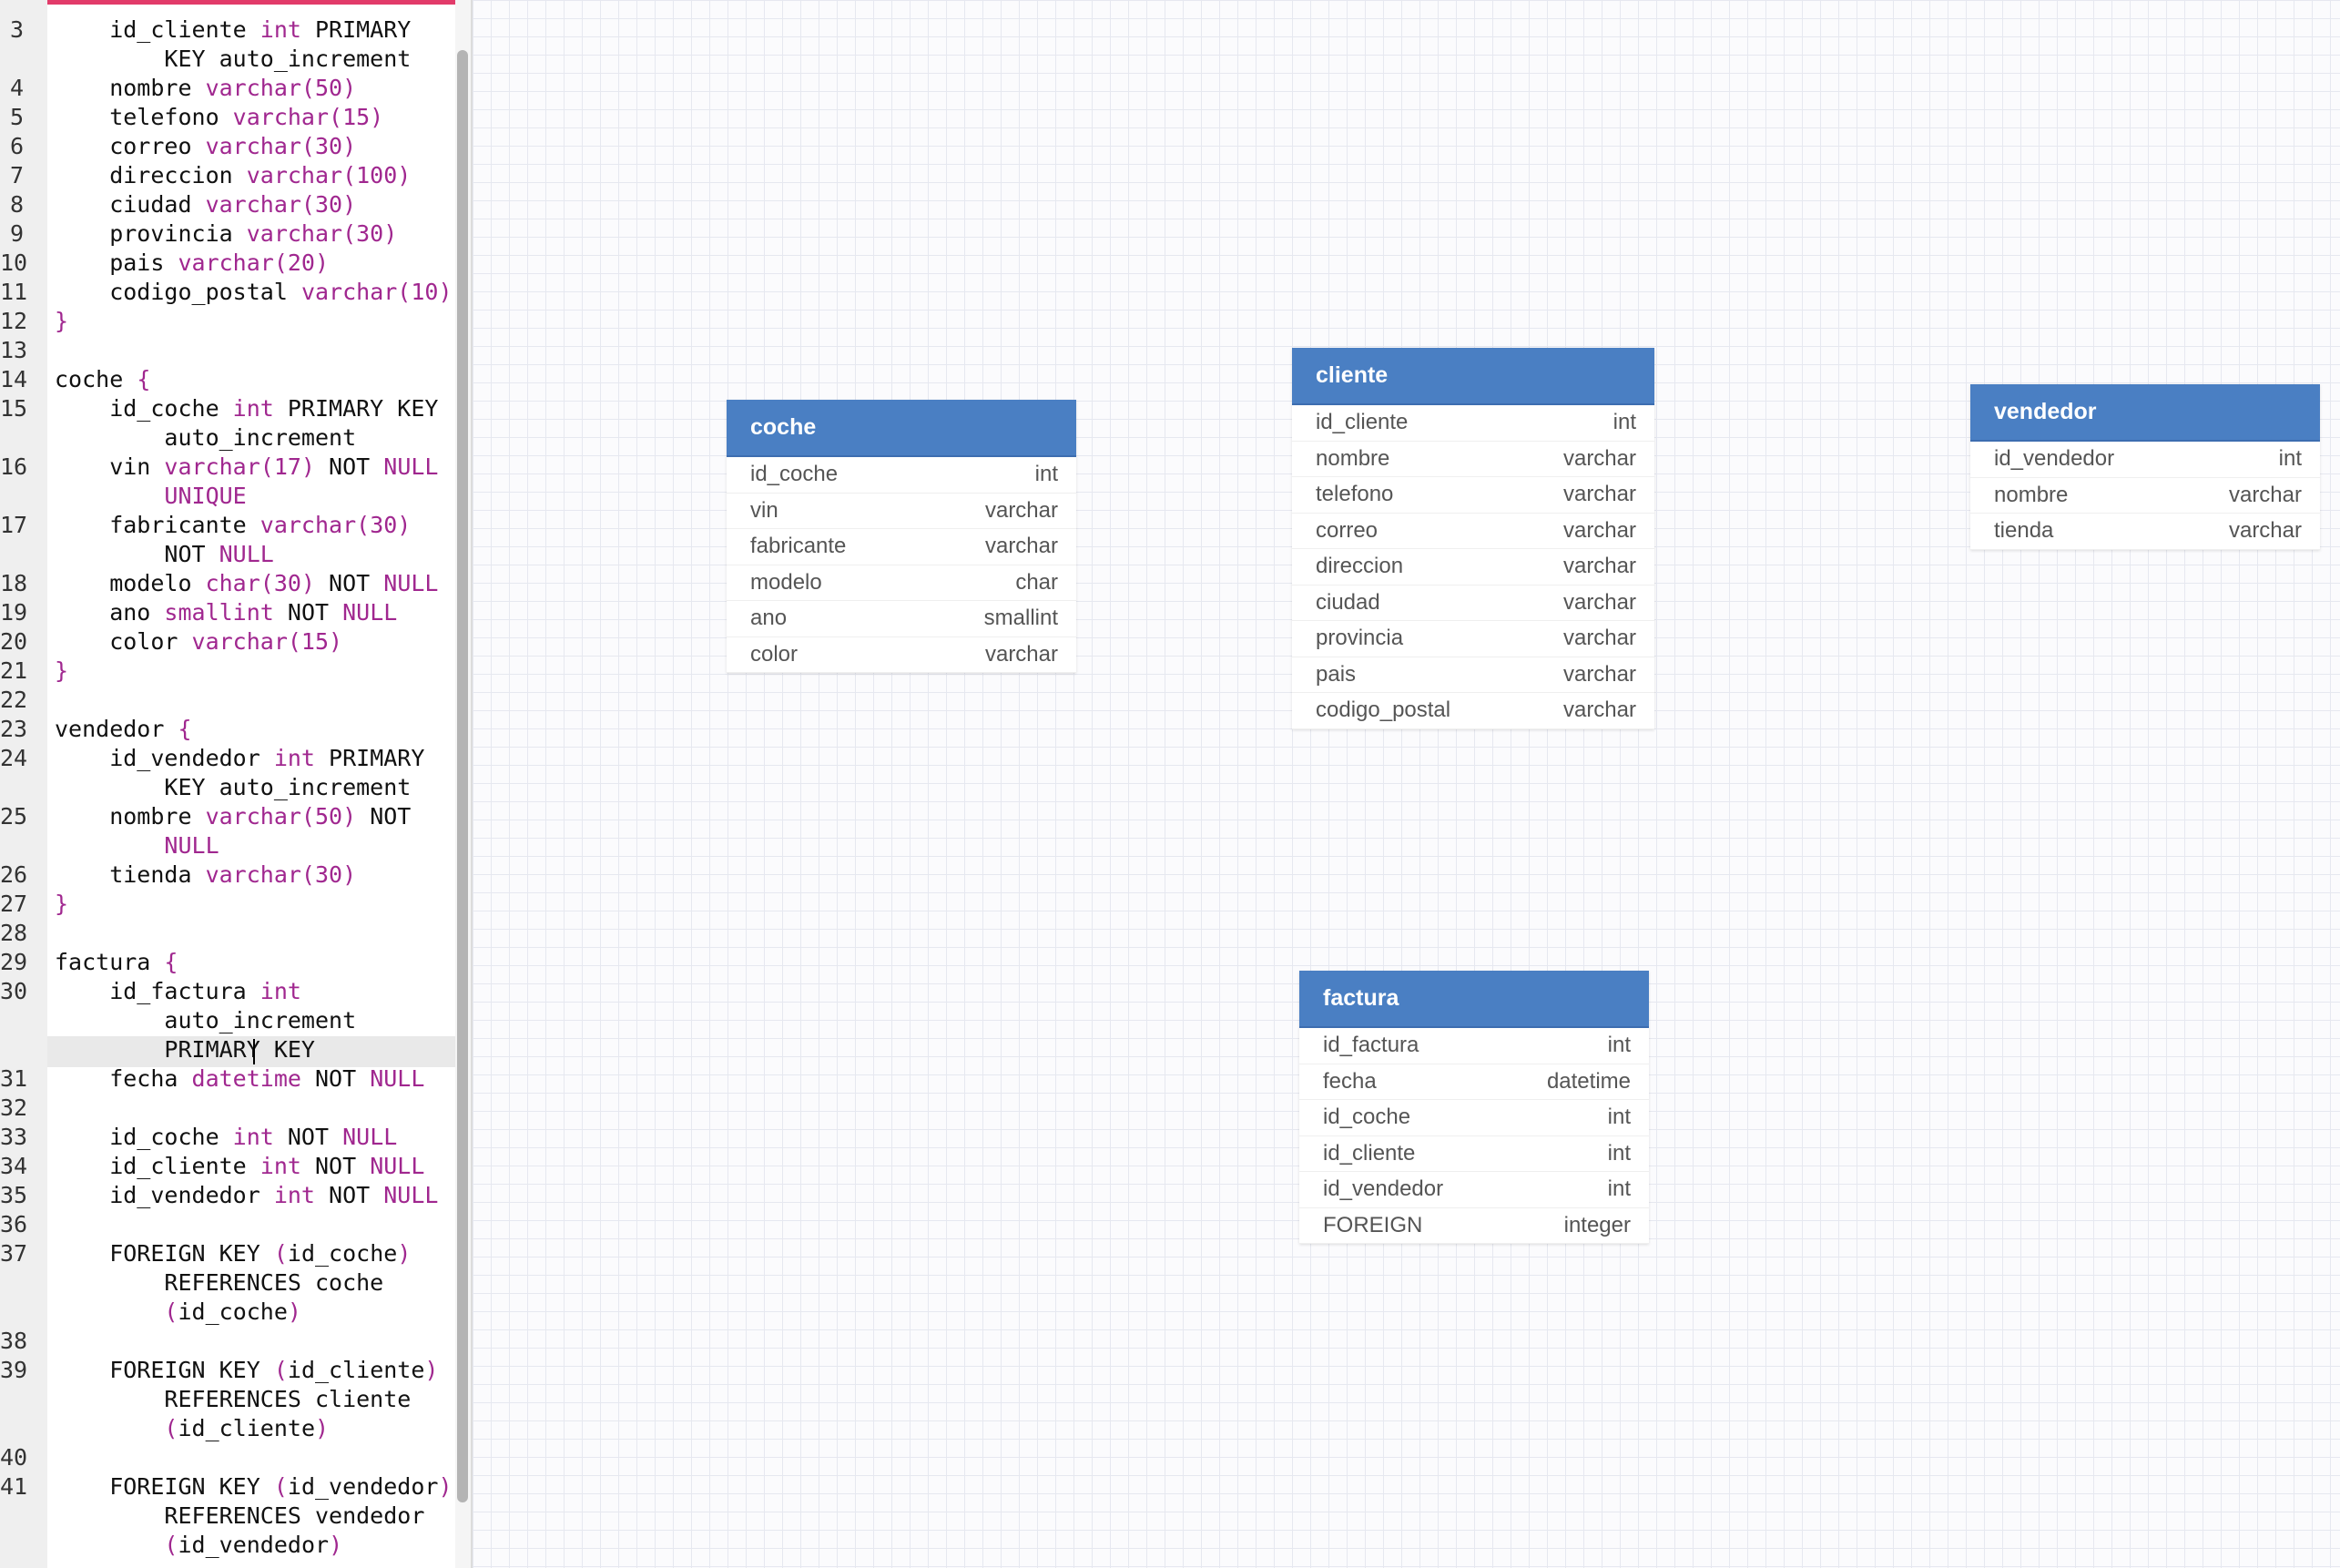  I want to click on code-line: nombre varchar(50) NOT, so click(233, 816).